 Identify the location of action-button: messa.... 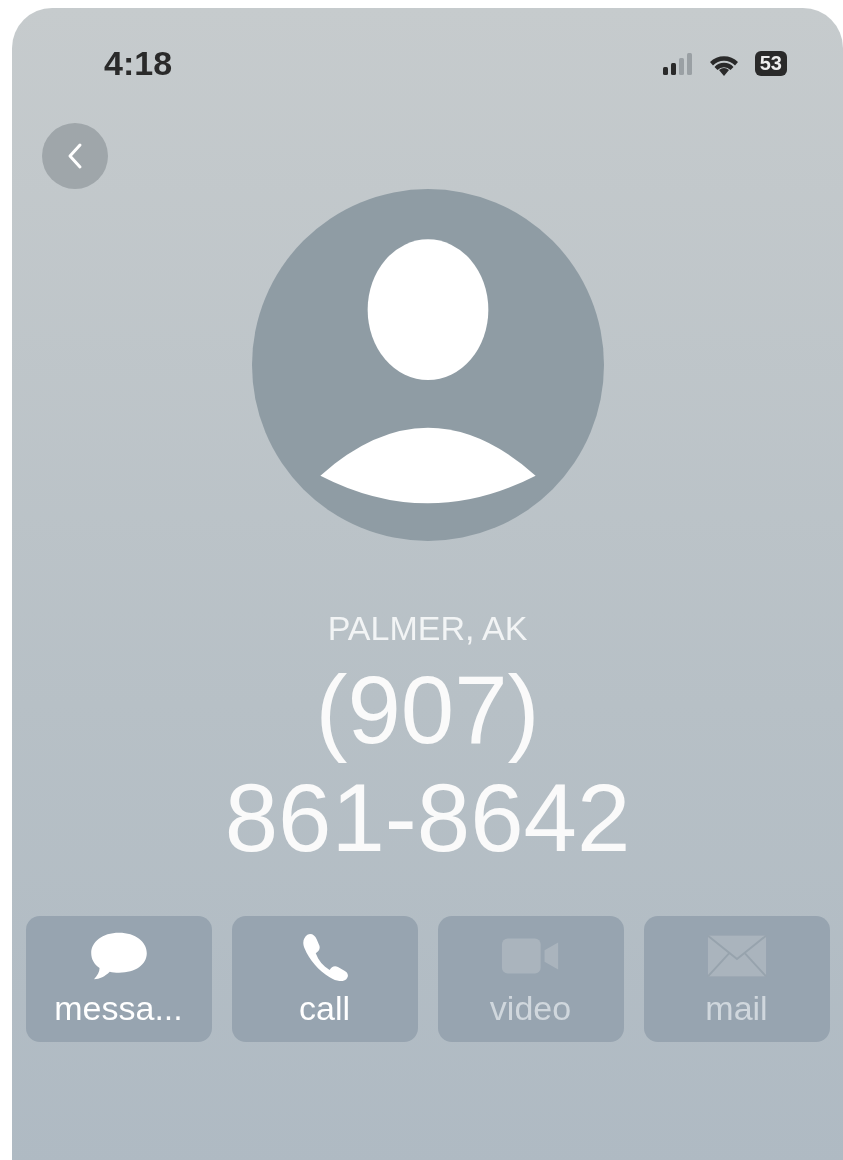
(118, 979).